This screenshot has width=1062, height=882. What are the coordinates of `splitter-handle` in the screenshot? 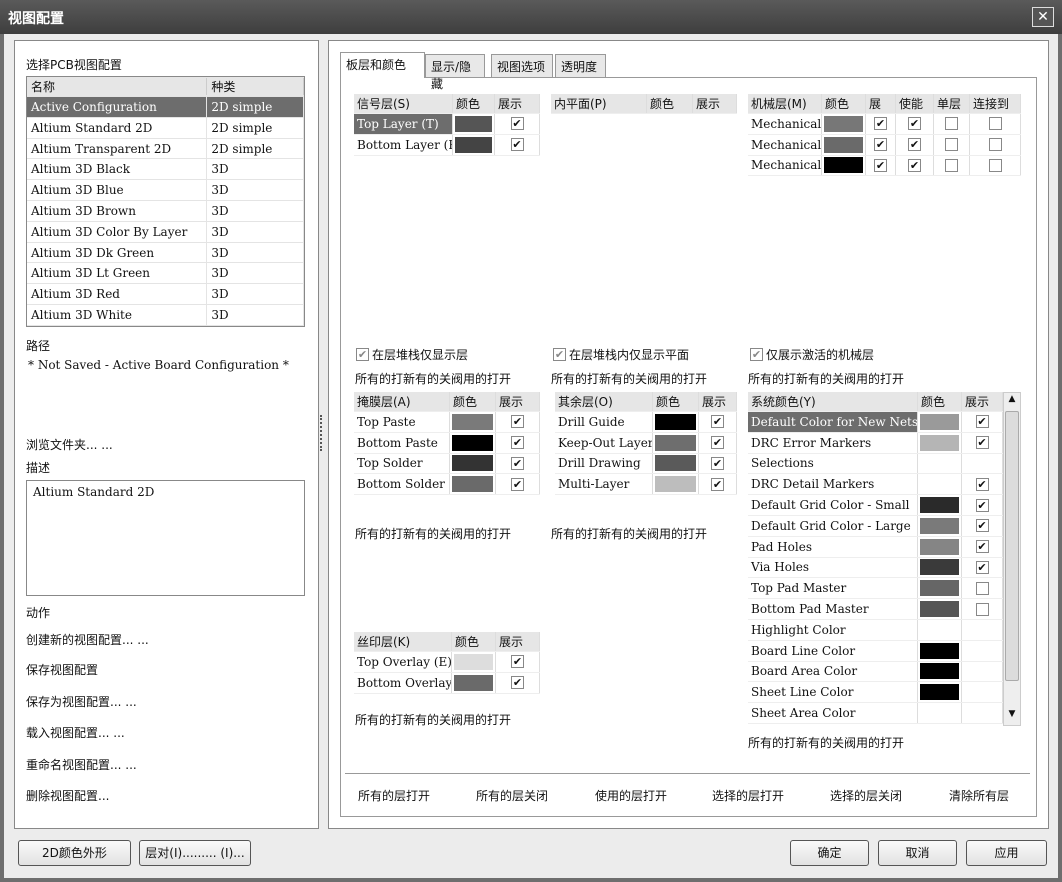 It's located at (321, 433).